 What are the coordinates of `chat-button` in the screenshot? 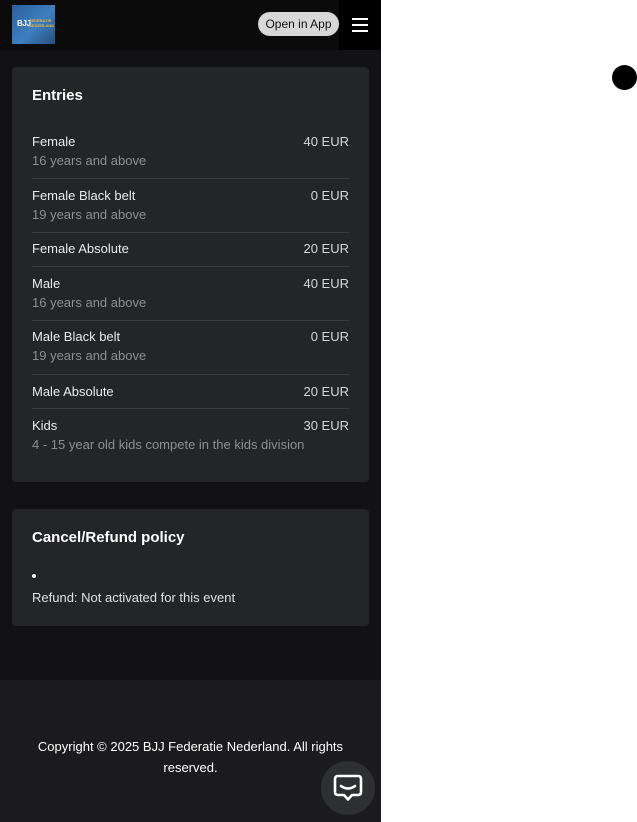 It's located at (348, 788).